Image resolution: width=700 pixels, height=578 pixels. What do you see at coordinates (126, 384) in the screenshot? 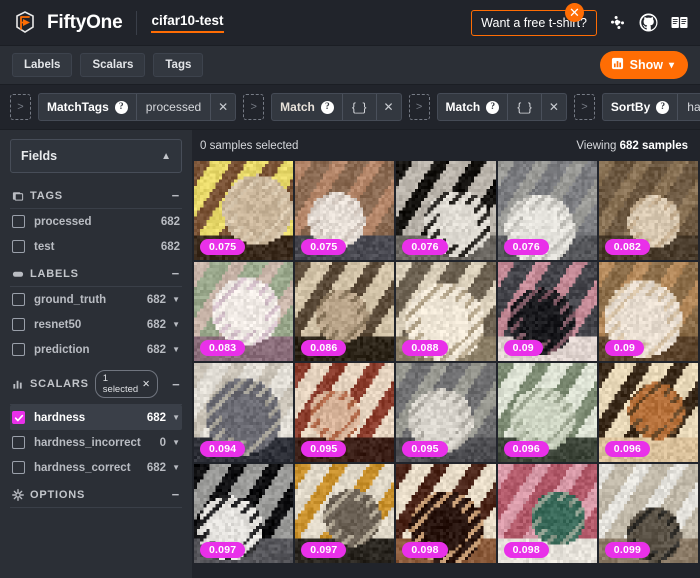
I see `selected-filter-badge: 1 selected ✕` at bounding box center [126, 384].